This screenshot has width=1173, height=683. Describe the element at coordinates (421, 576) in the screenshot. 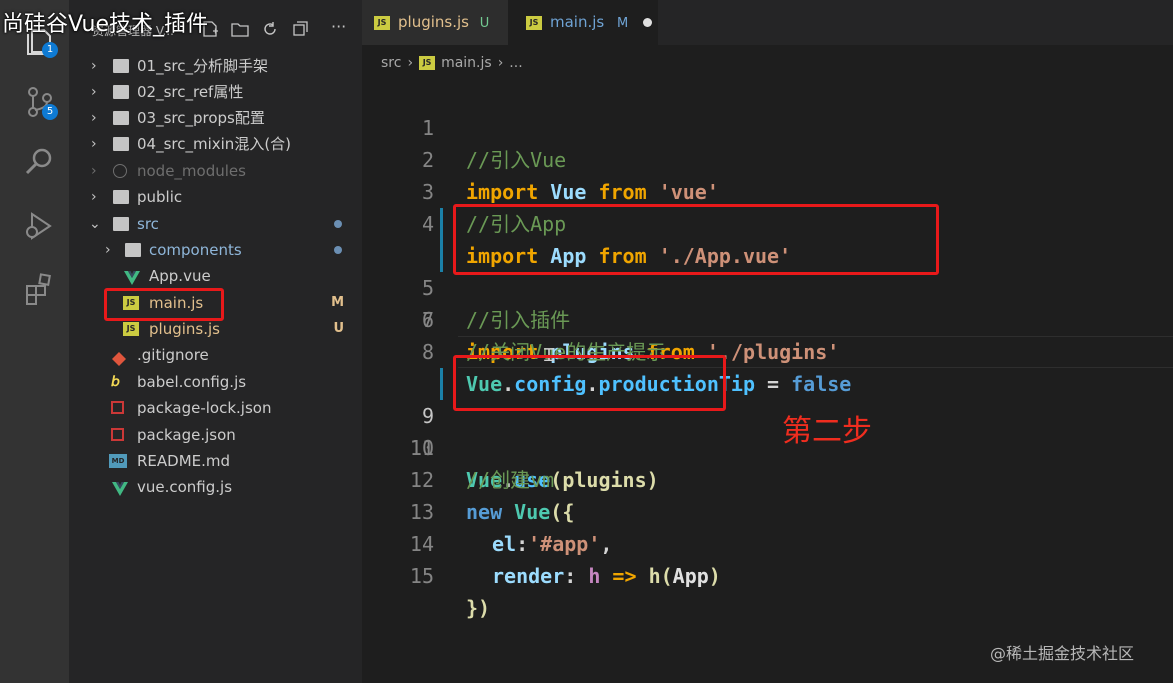

I see `line-number: 15` at that location.